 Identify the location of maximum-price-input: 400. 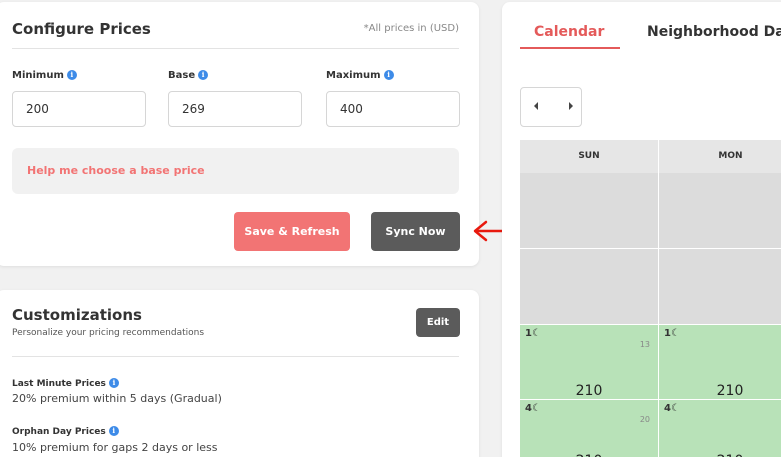
(393, 109).